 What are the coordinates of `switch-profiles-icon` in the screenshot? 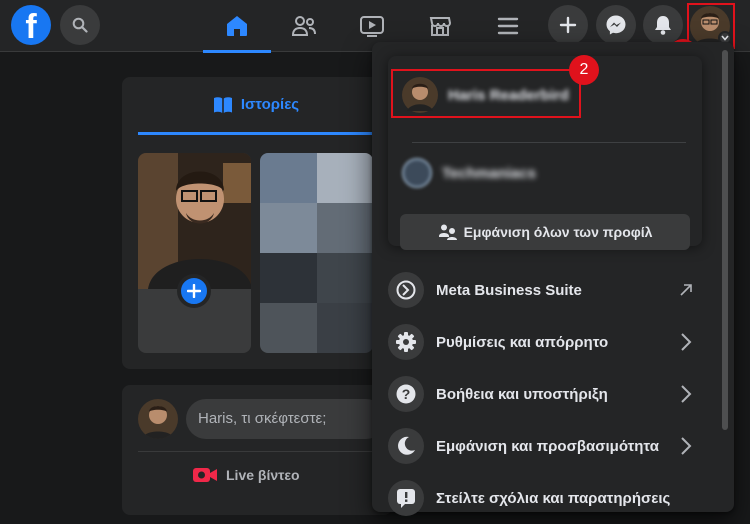 It's located at (447, 232).